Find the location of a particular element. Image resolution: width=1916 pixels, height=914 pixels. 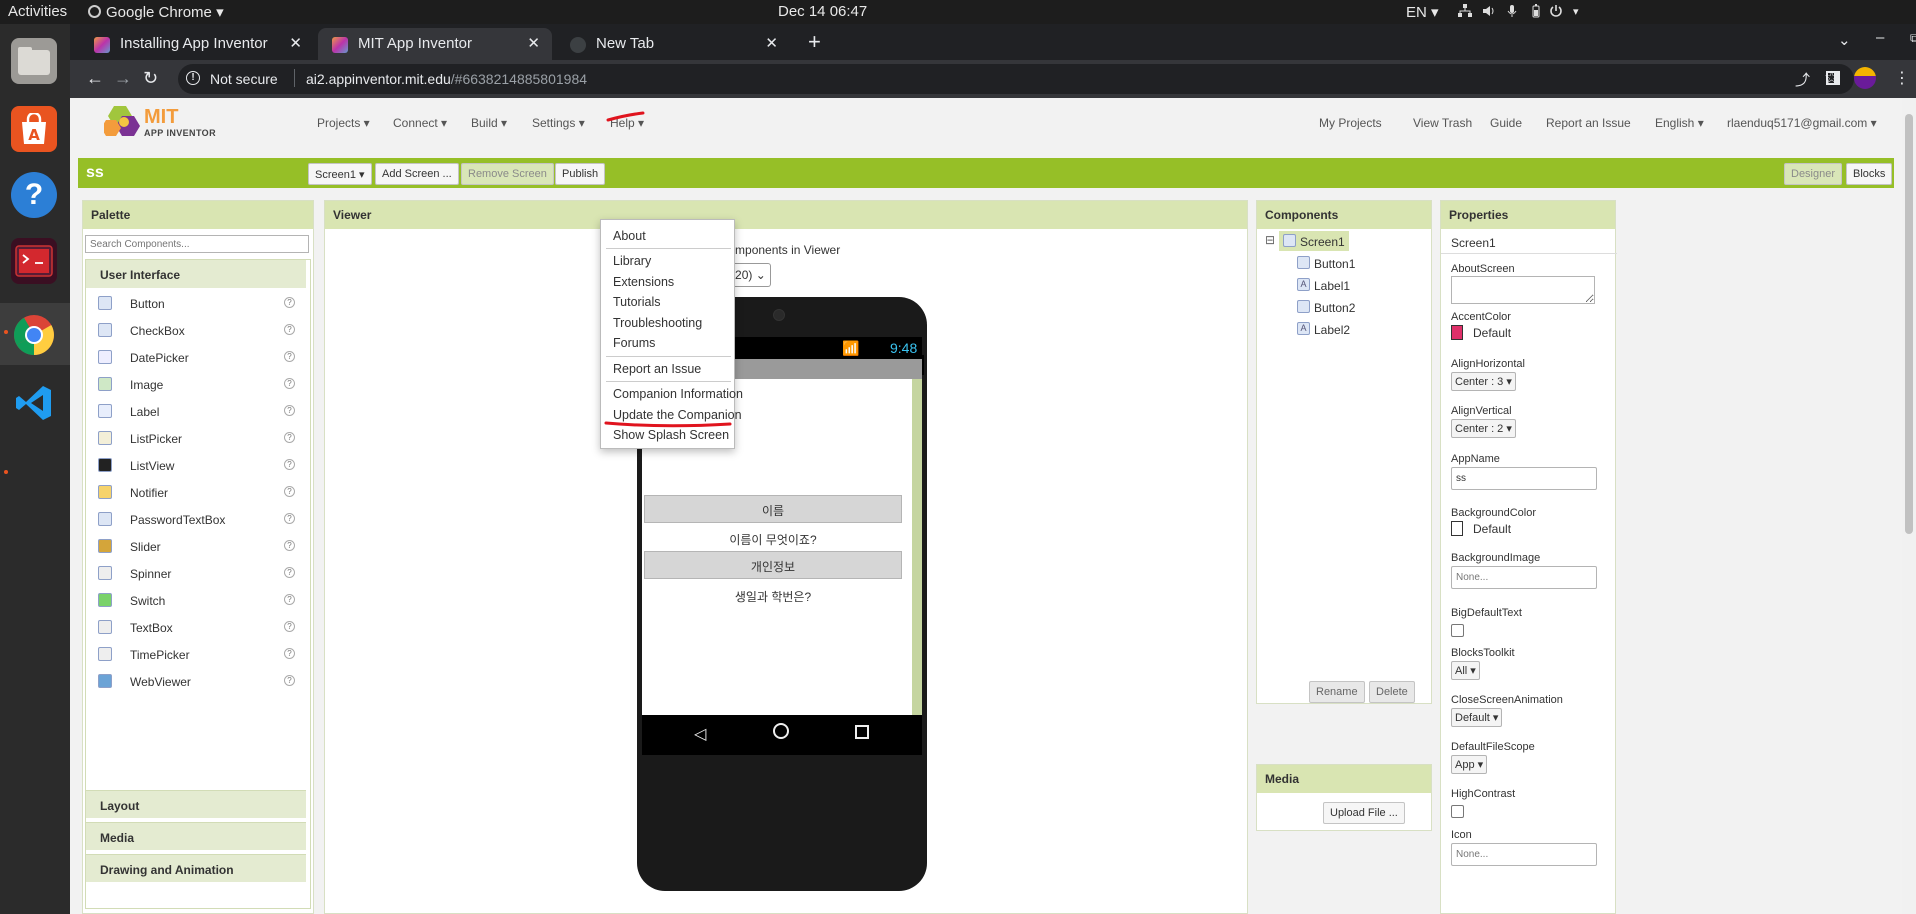

help-library: Library is located at coordinates (632, 261).